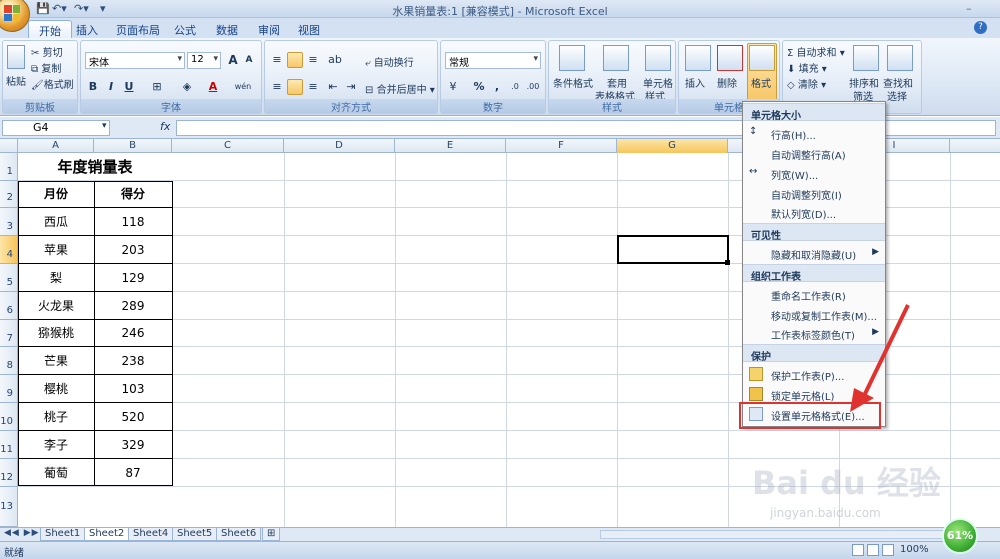 Image resolution: width=1000 pixels, height=559 pixels. What do you see at coordinates (806, 83) in the screenshot?
I see `clear-button: ◇ 清除 ▾` at bounding box center [806, 83].